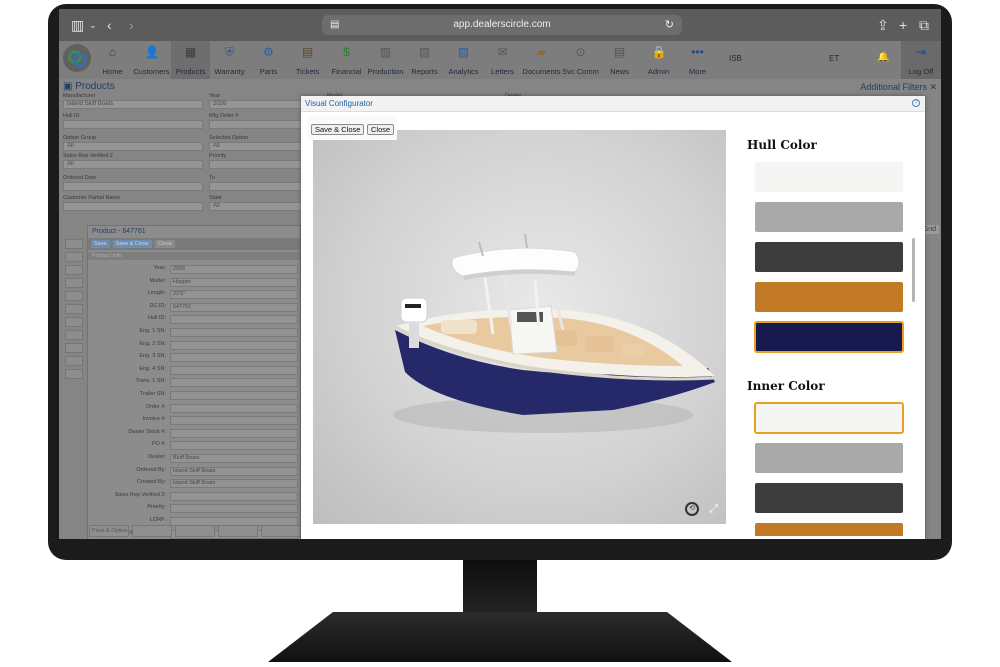  Describe the element at coordinates (883, 58) in the screenshot. I see `bell-icon: 🔔` at that location.